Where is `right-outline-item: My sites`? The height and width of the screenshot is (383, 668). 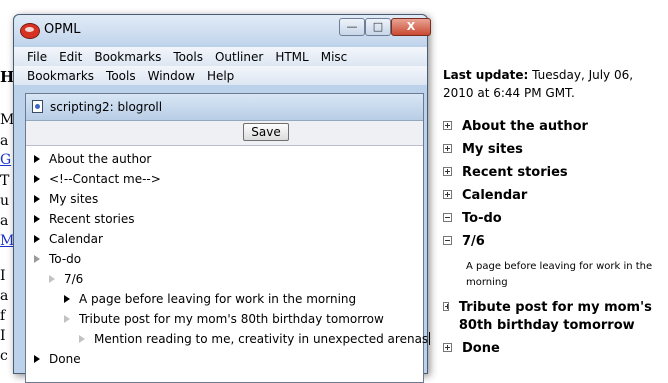 right-outline-item: My sites is located at coordinates (483, 150).